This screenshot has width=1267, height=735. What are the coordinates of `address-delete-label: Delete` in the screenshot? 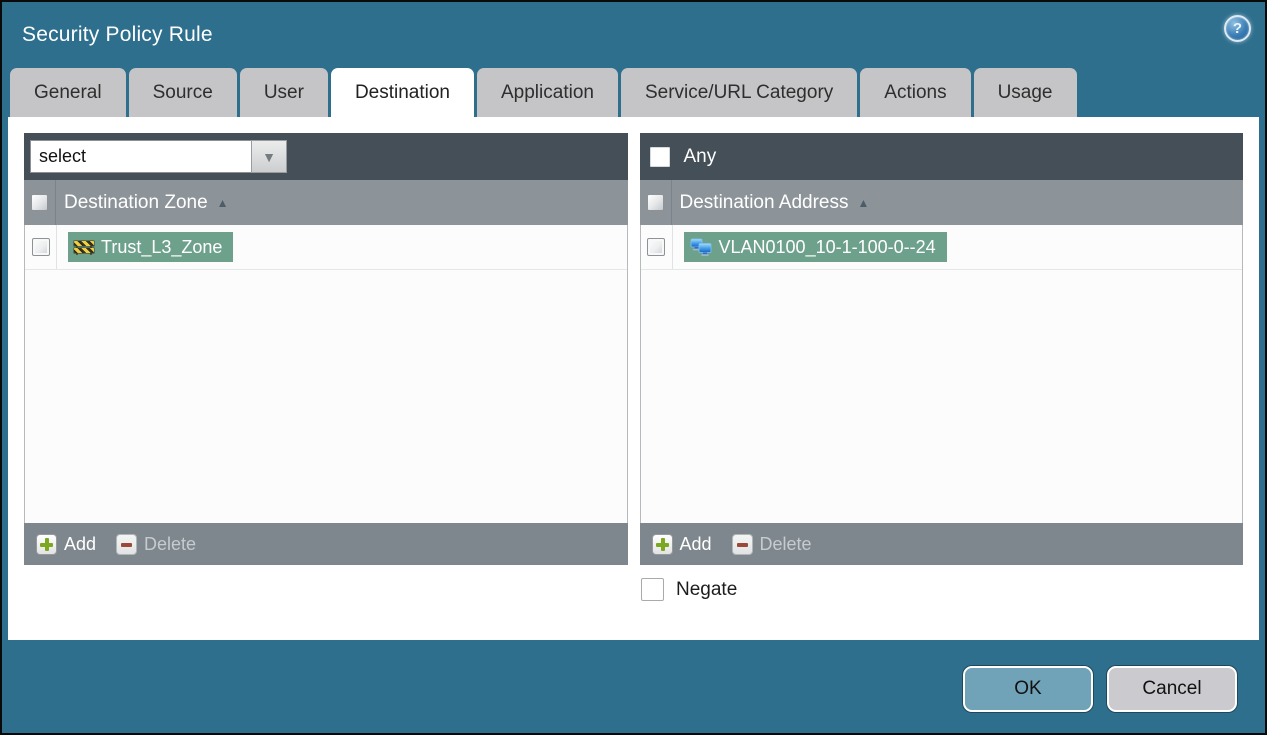 It's located at (785, 543).